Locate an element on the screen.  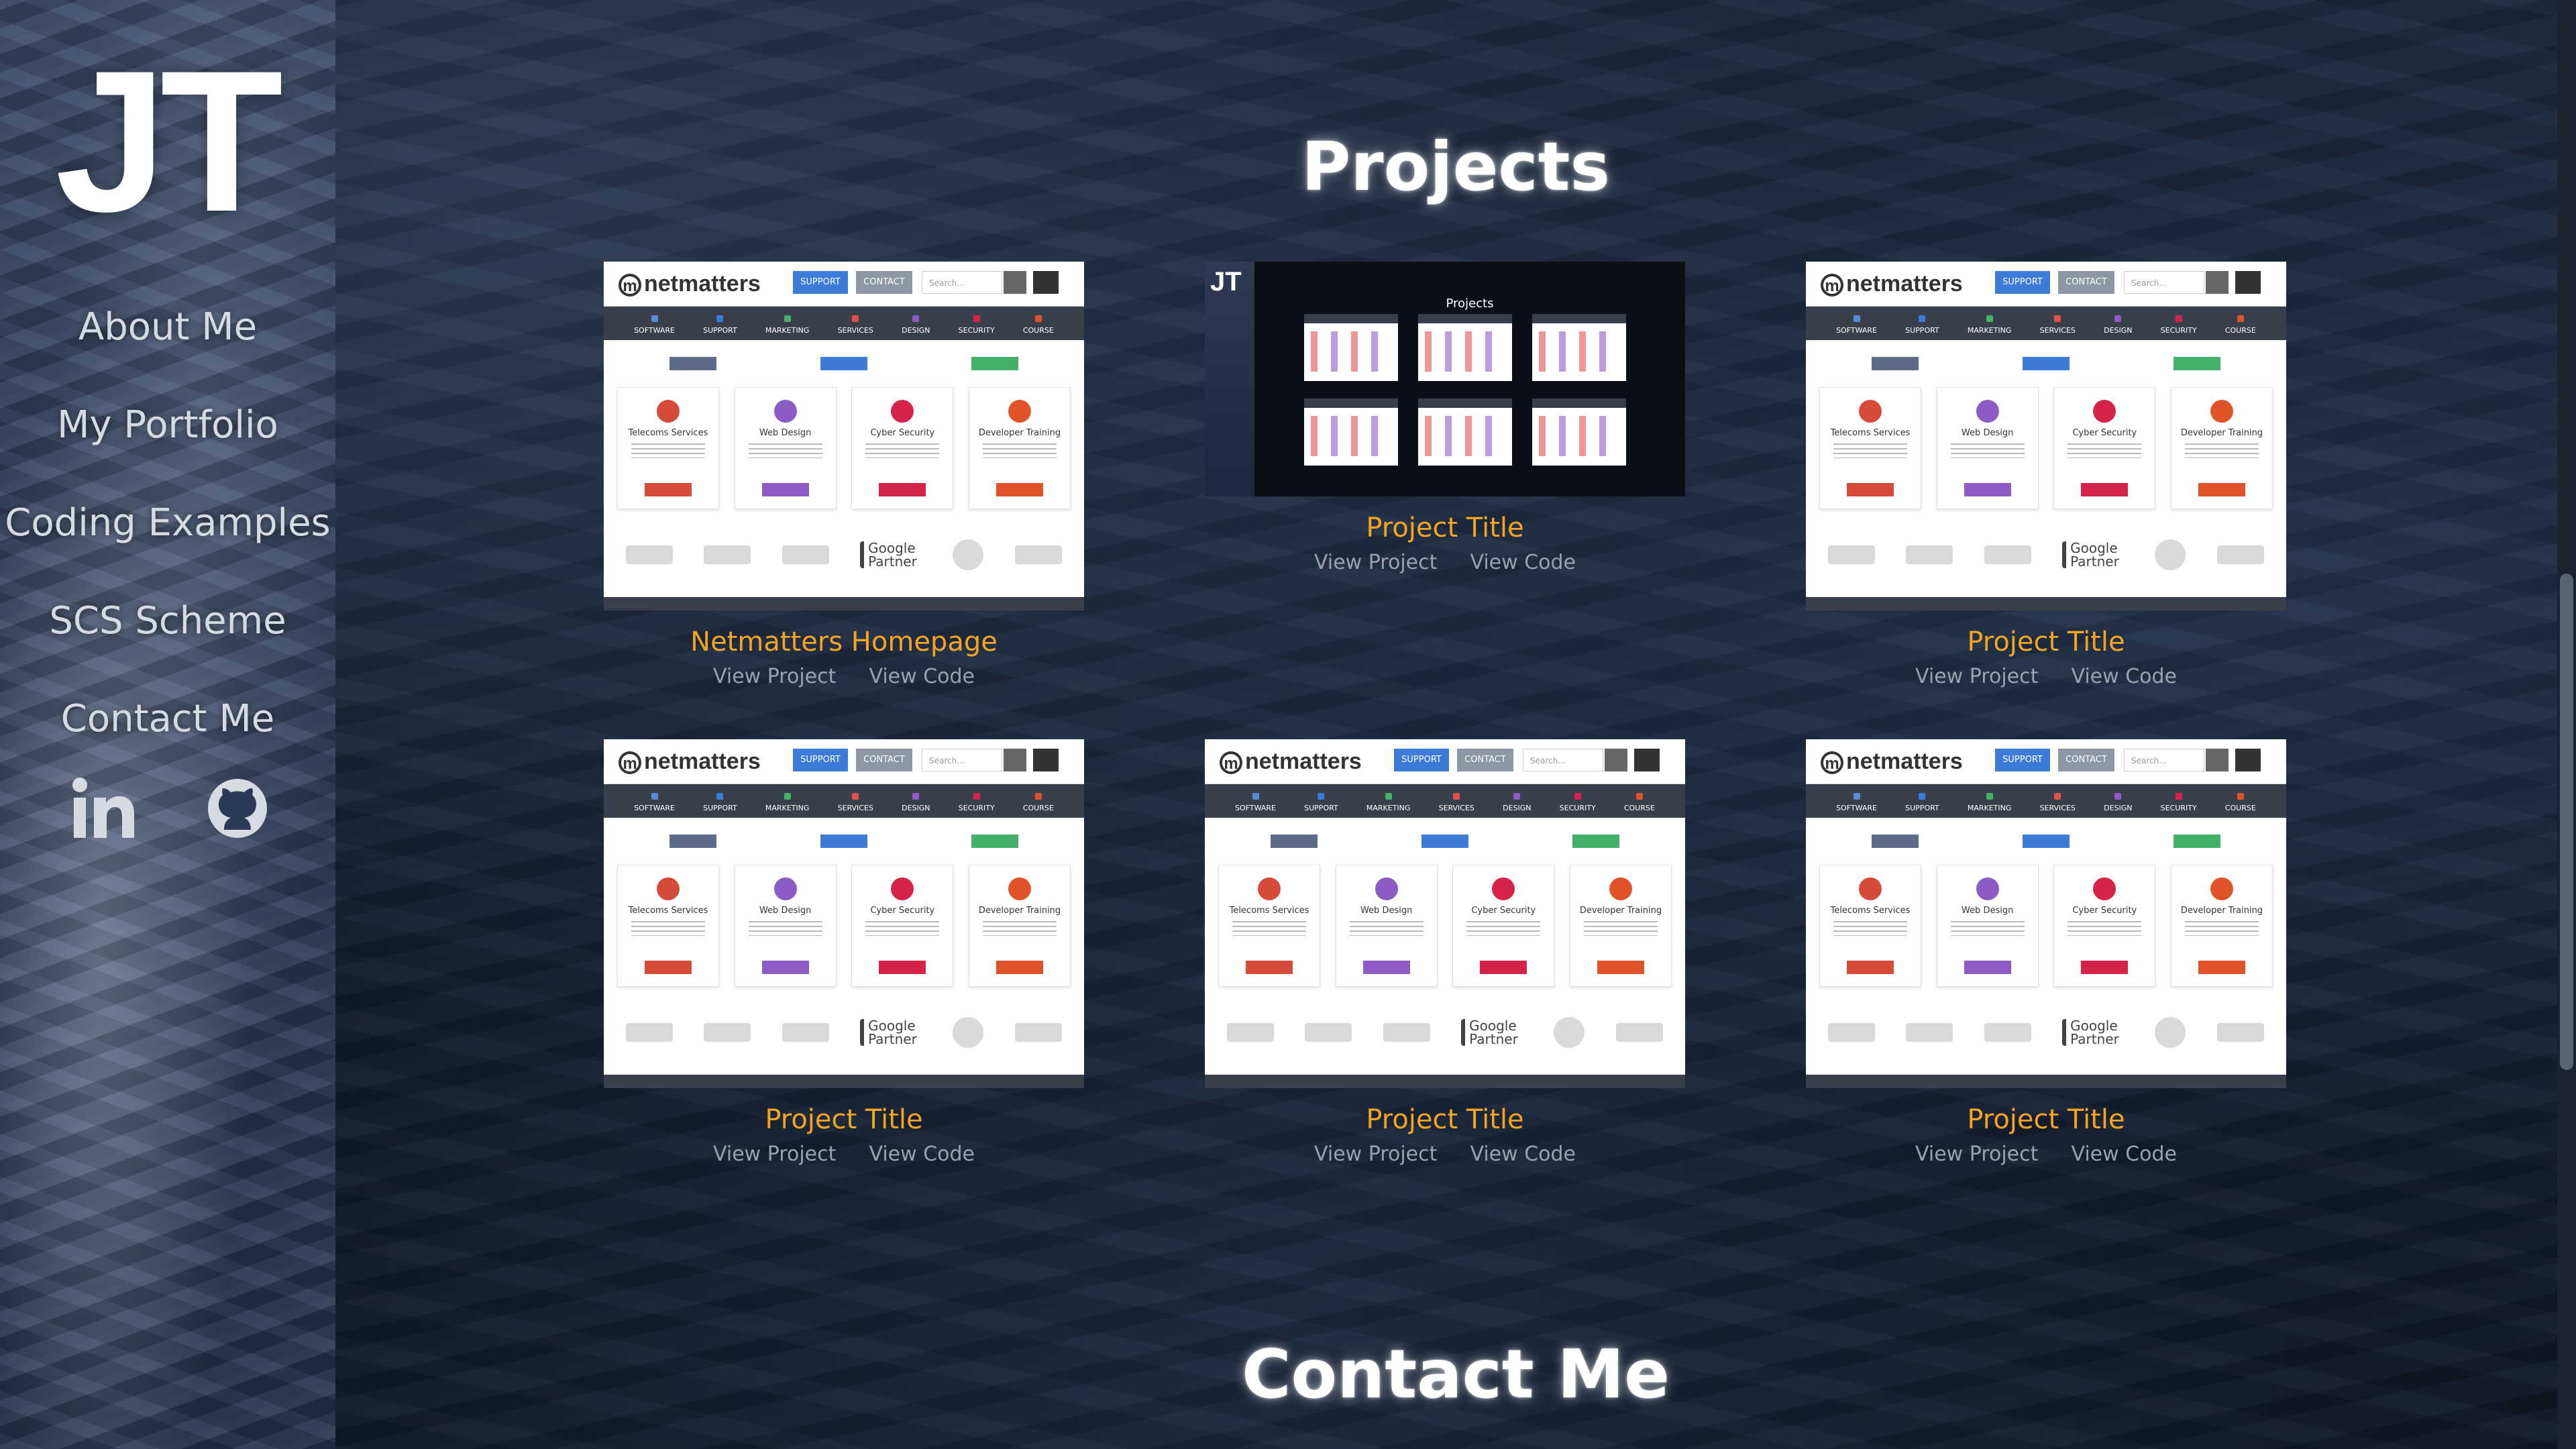
linkedin-icon is located at coordinates (103, 808).